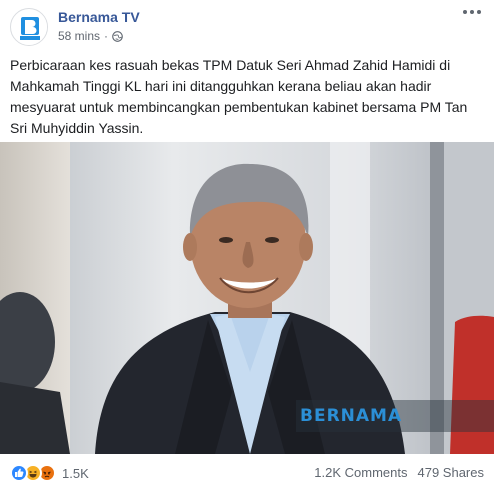 This screenshot has height=490, width=494. I want to click on bernama-tv-logo-icon, so click(29, 27).